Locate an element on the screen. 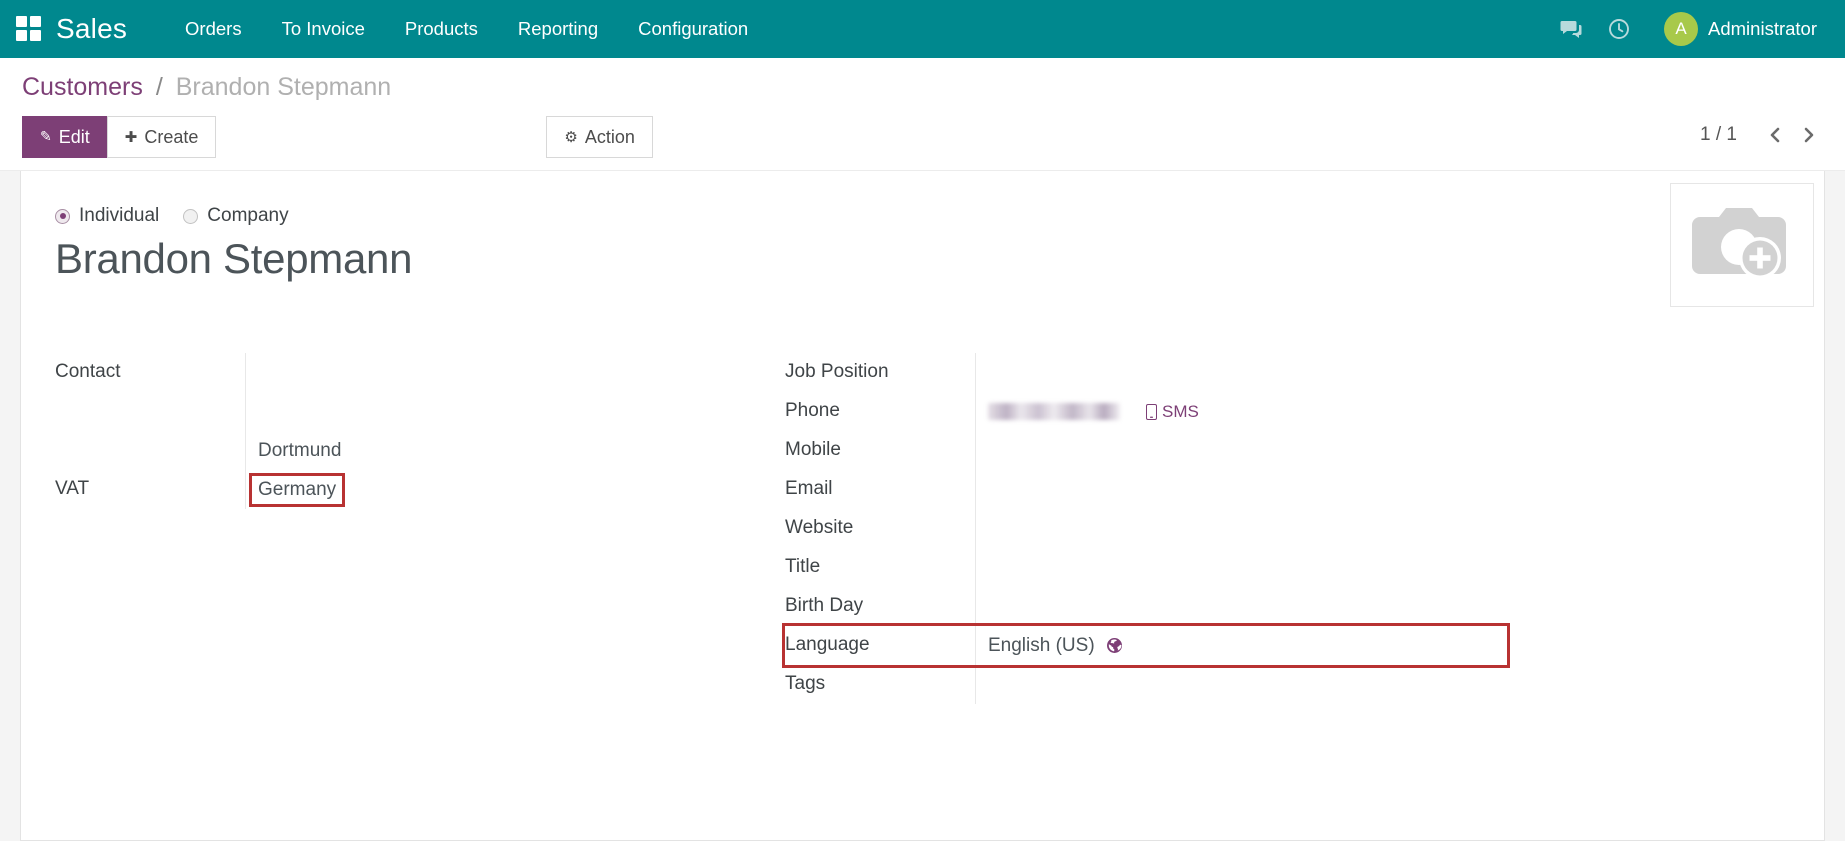  field-email: Email is located at coordinates (1146, 490).